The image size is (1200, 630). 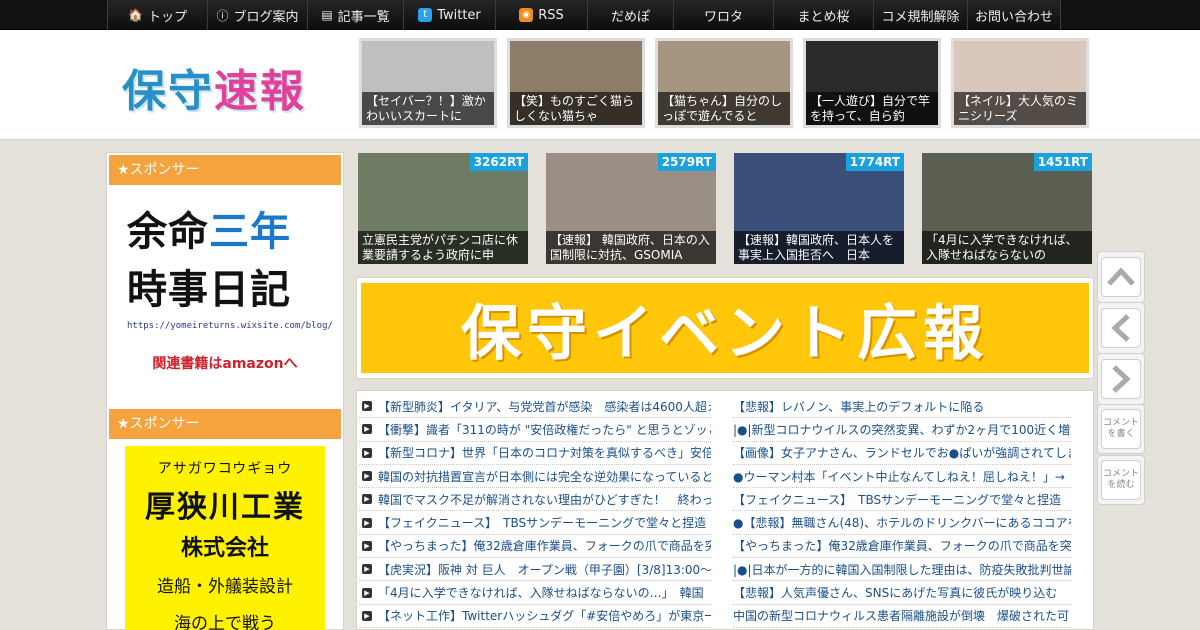 I want to click on article-link: ●【悲報】無職さん(48)、ホテルのドリンクバーにあるココアを, so click(x=902, y=523).